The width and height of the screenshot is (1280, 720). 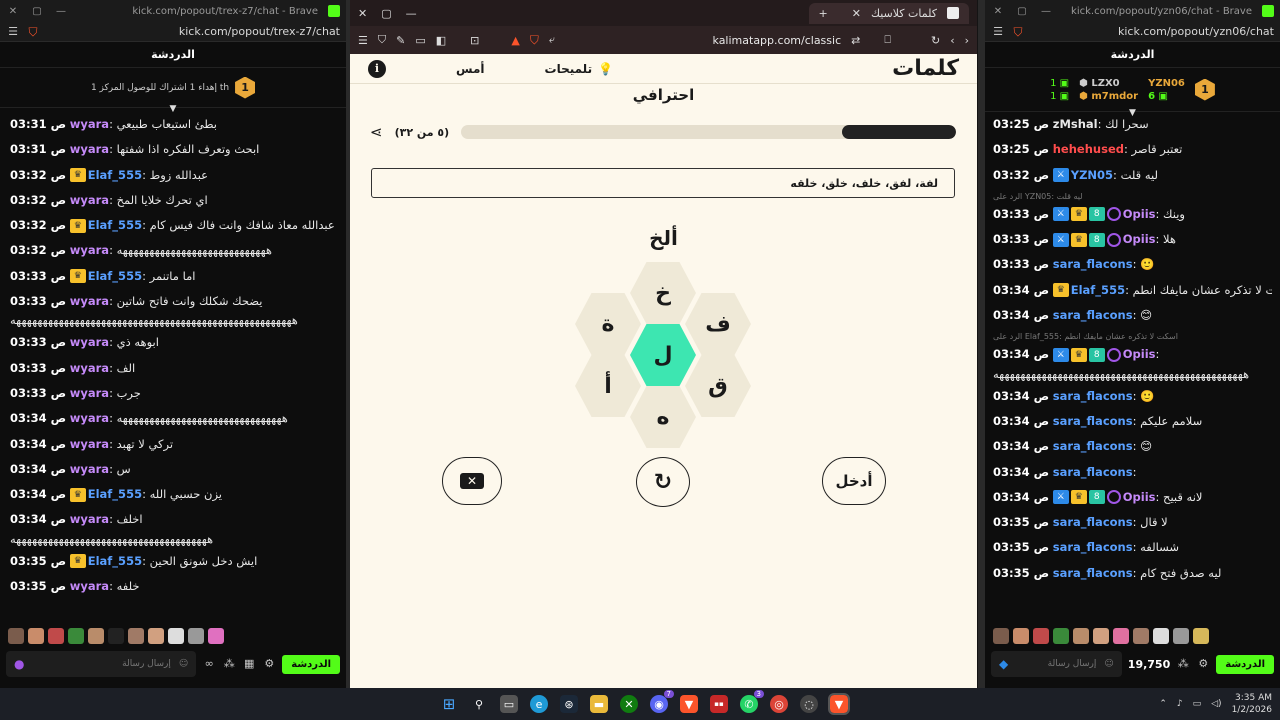 What do you see at coordinates (856, 13) in the screenshot?
I see `close-tab-icon: ✕` at bounding box center [856, 13].